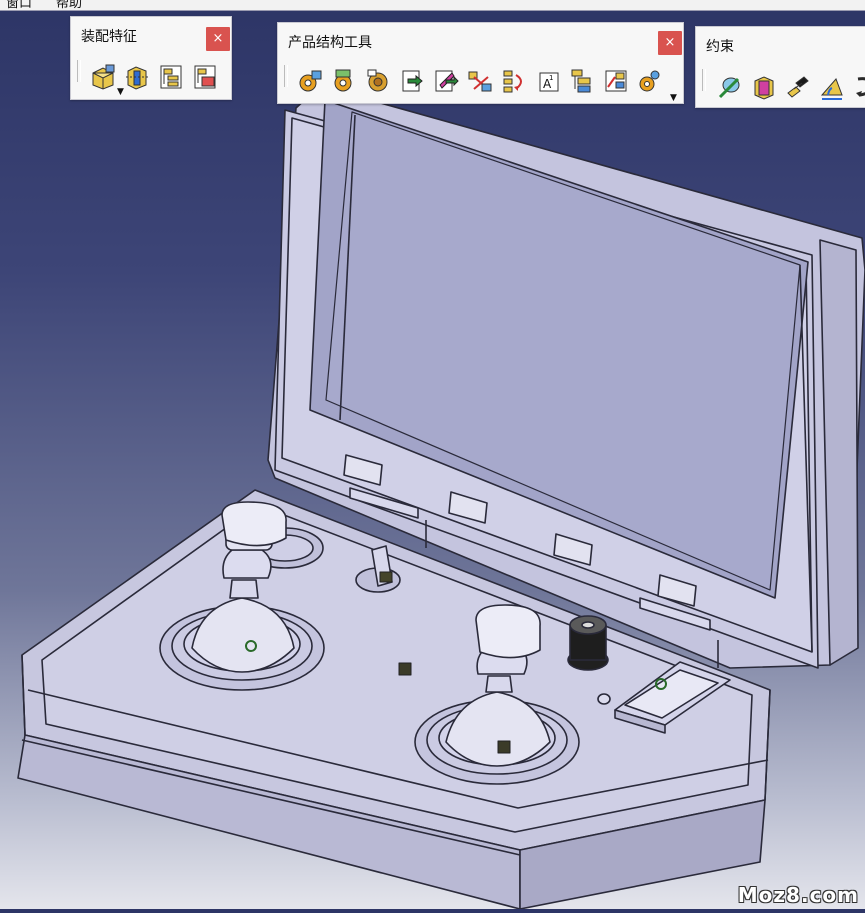 This screenshot has width=865, height=913. I want to click on existing-component-icon, so click(412, 81).